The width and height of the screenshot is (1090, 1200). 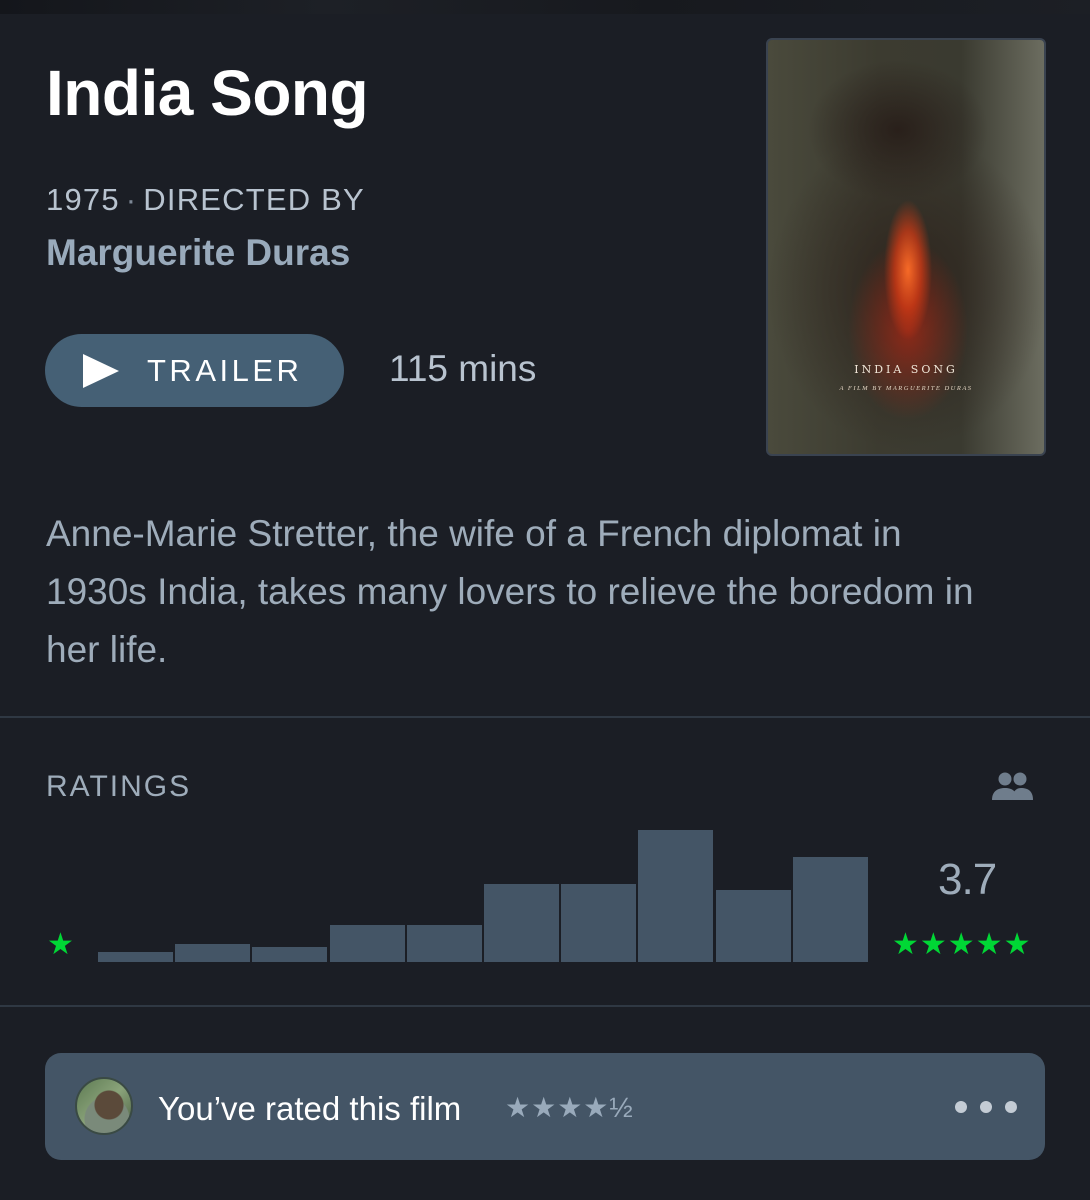 What do you see at coordinates (444, 943) in the screenshot?
I see `histogram-bar-2.5` at bounding box center [444, 943].